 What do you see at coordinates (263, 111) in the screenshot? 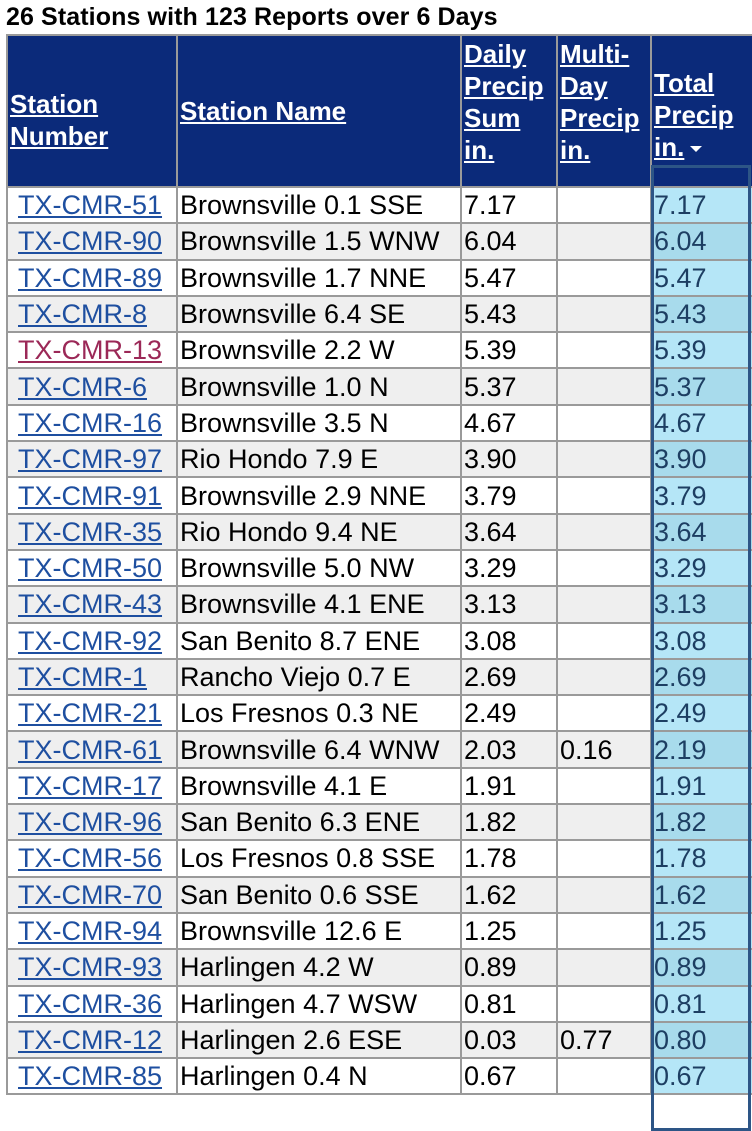
I see `sort-station-name-link: Station Name` at bounding box center [263, 111].